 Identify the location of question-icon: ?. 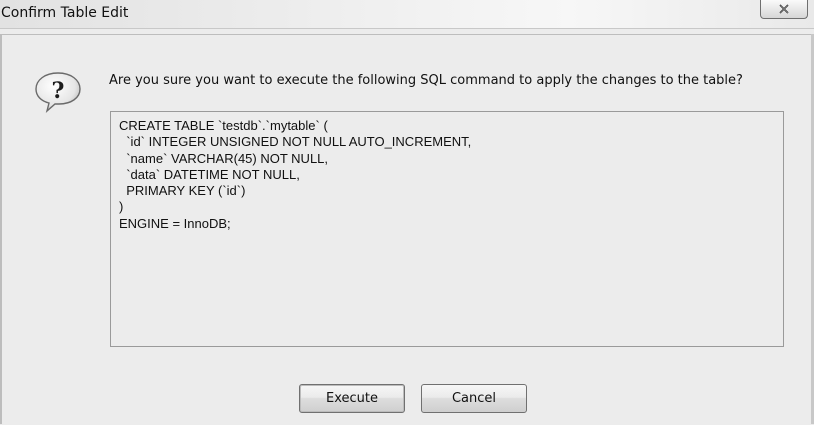
(58, 92).